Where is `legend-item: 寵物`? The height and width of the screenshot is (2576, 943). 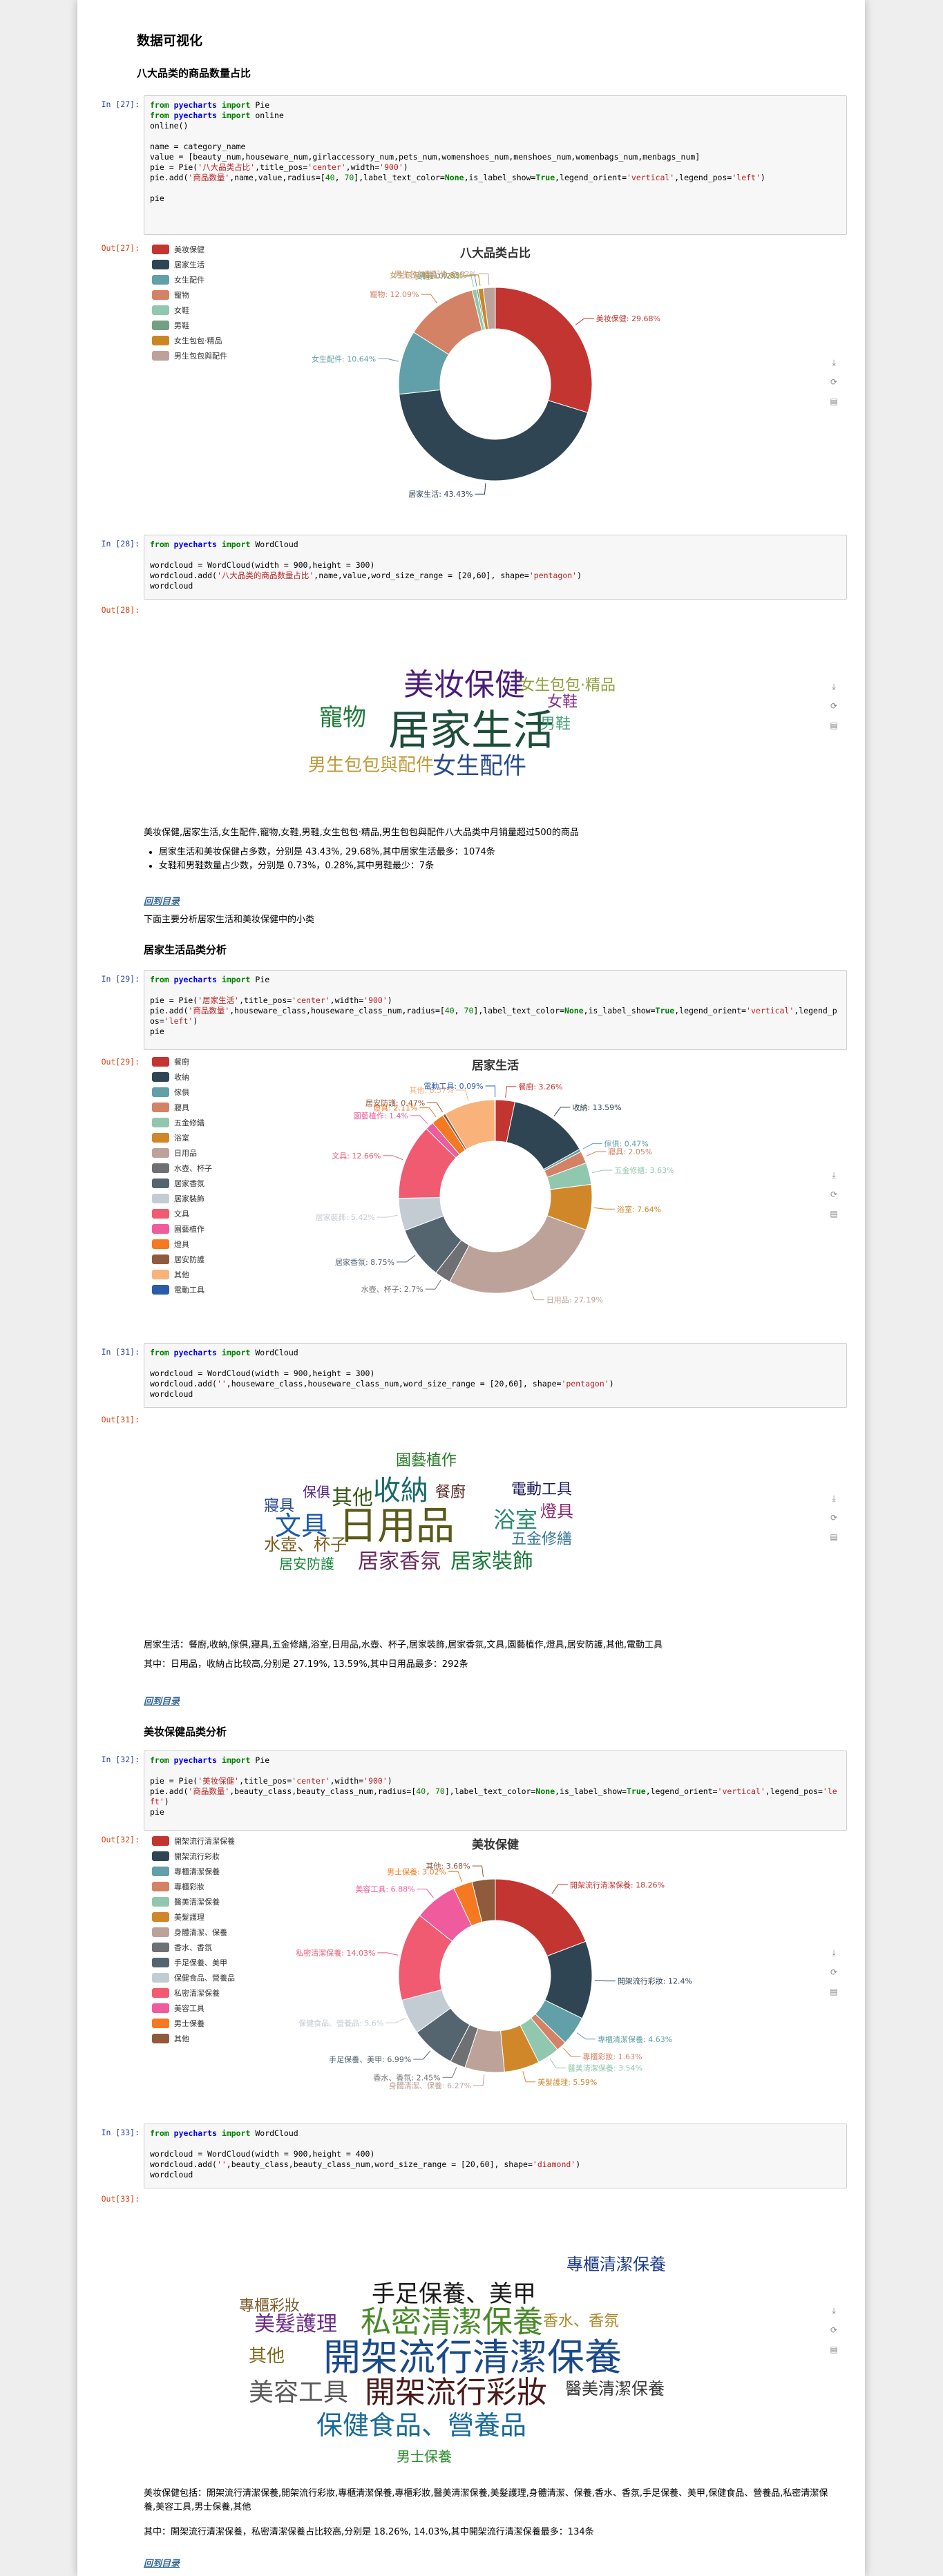
legend-item: 寵物 is located at coordinates (170, 295).